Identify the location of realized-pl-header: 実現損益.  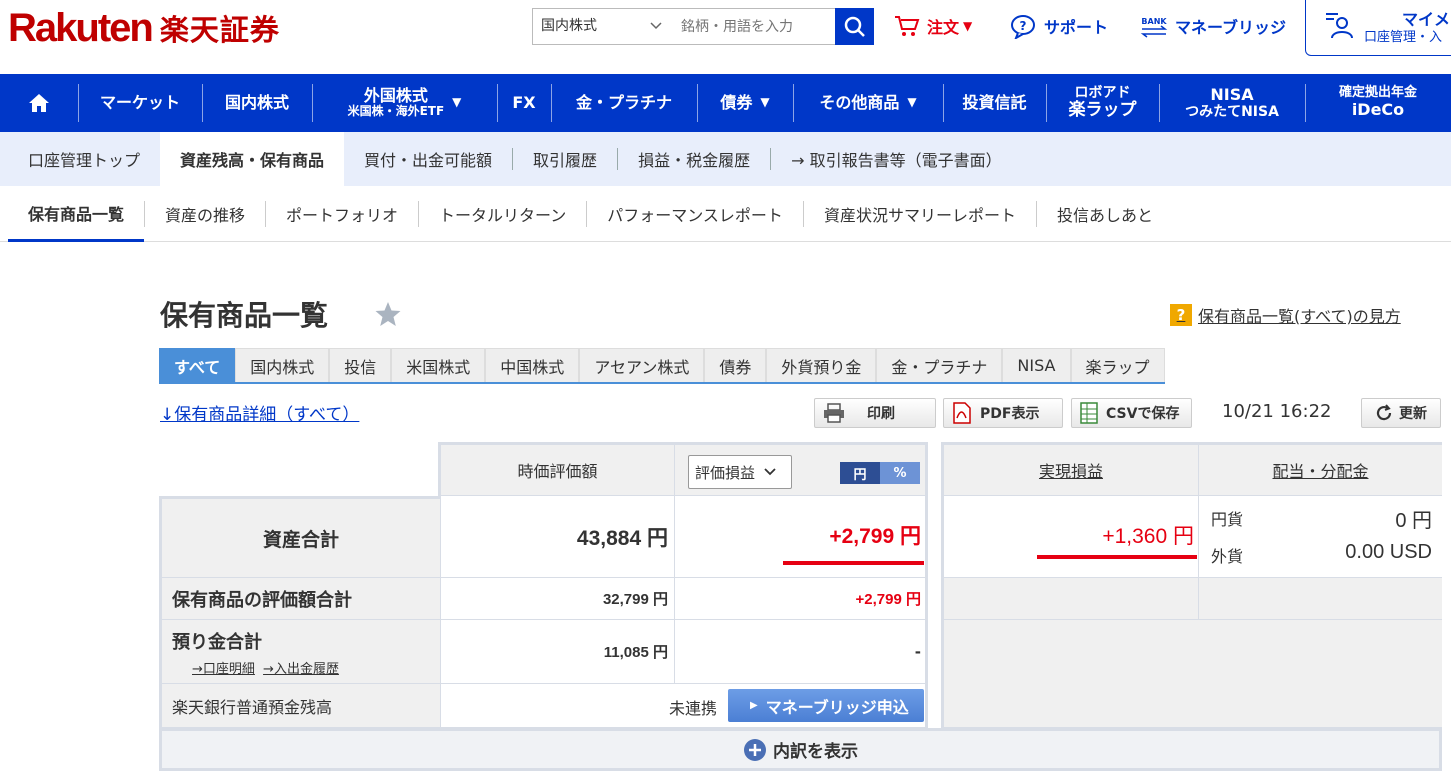
(1070, 469).